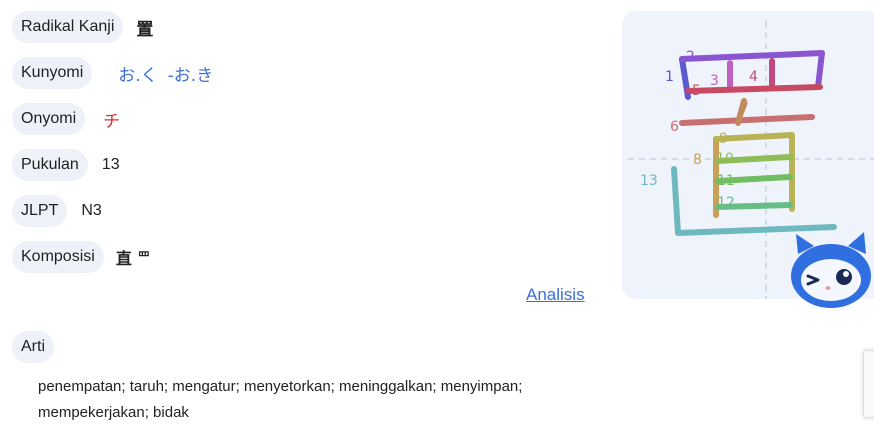 This screenshot has width=874, height=431. Describe the element at coordinates (40, 211) in the screenshot. I see `jlpt-label: JLPT` at that location.